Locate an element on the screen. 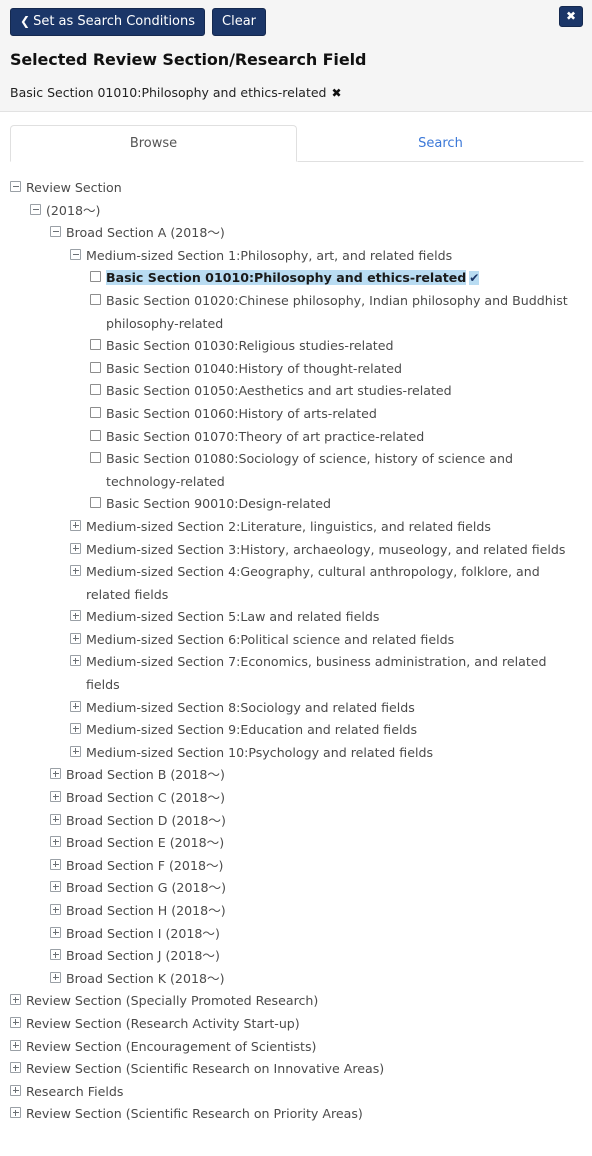  tree-node-broad-section-6: Broad Section H (2018〜) is located at coordinates (316, 911).